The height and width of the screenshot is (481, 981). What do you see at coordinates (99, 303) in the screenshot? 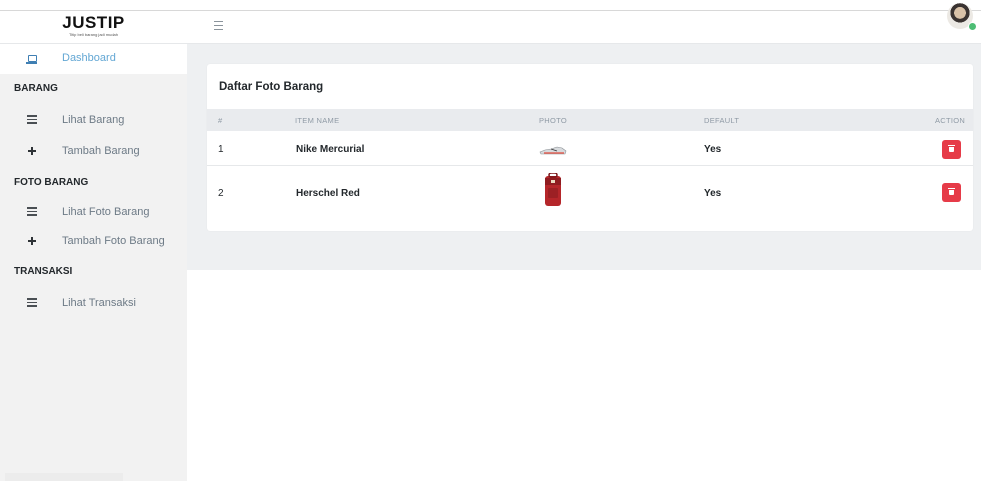
I see `sidebar-item-label: Lihat Transaksi` at bounding box center [99, 303].